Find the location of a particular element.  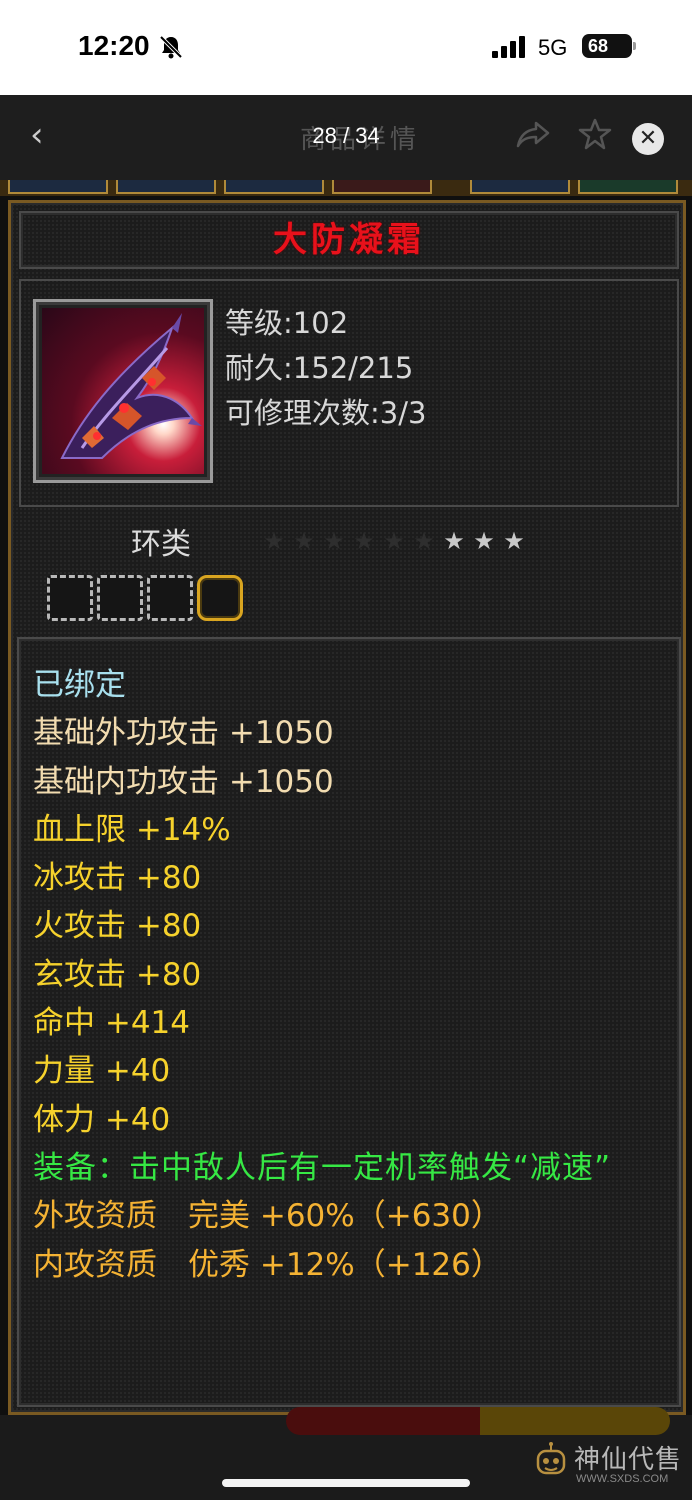

item-stats: 等级:102 耐久:152/215 可修理次数:3/3 is located at coordinates (325, 368).